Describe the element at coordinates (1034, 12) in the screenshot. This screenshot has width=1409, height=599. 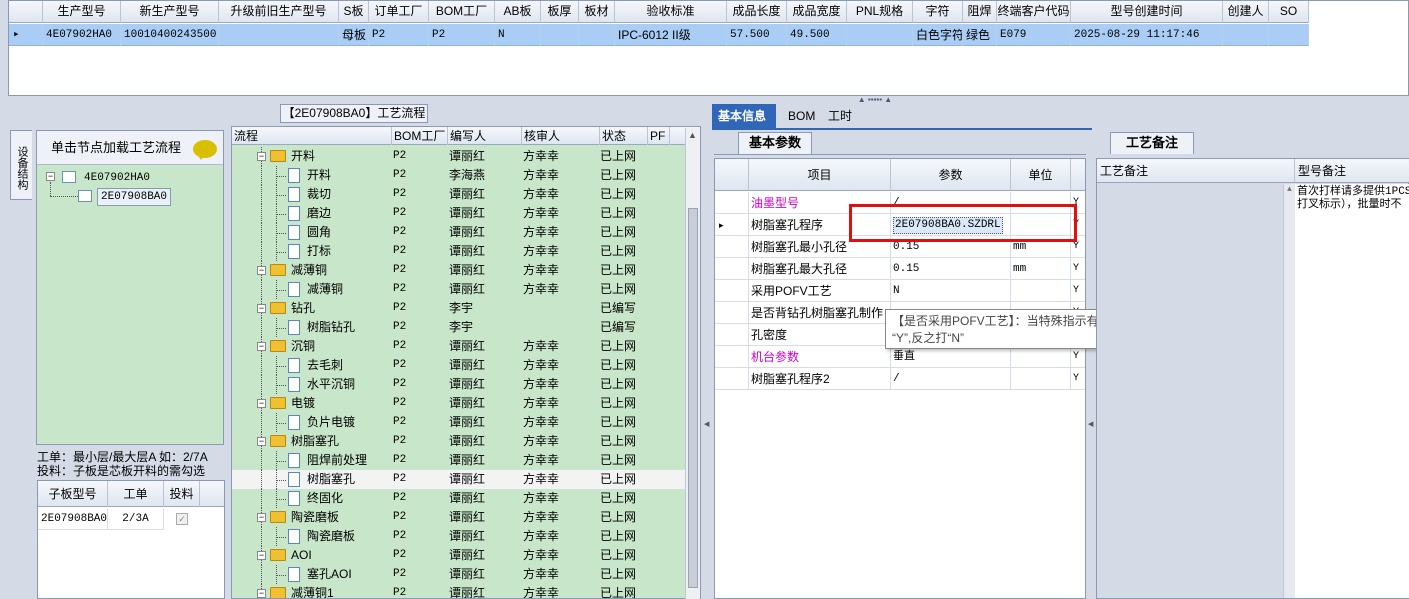
I see `top-col-16: 终端客户代码` at that location.